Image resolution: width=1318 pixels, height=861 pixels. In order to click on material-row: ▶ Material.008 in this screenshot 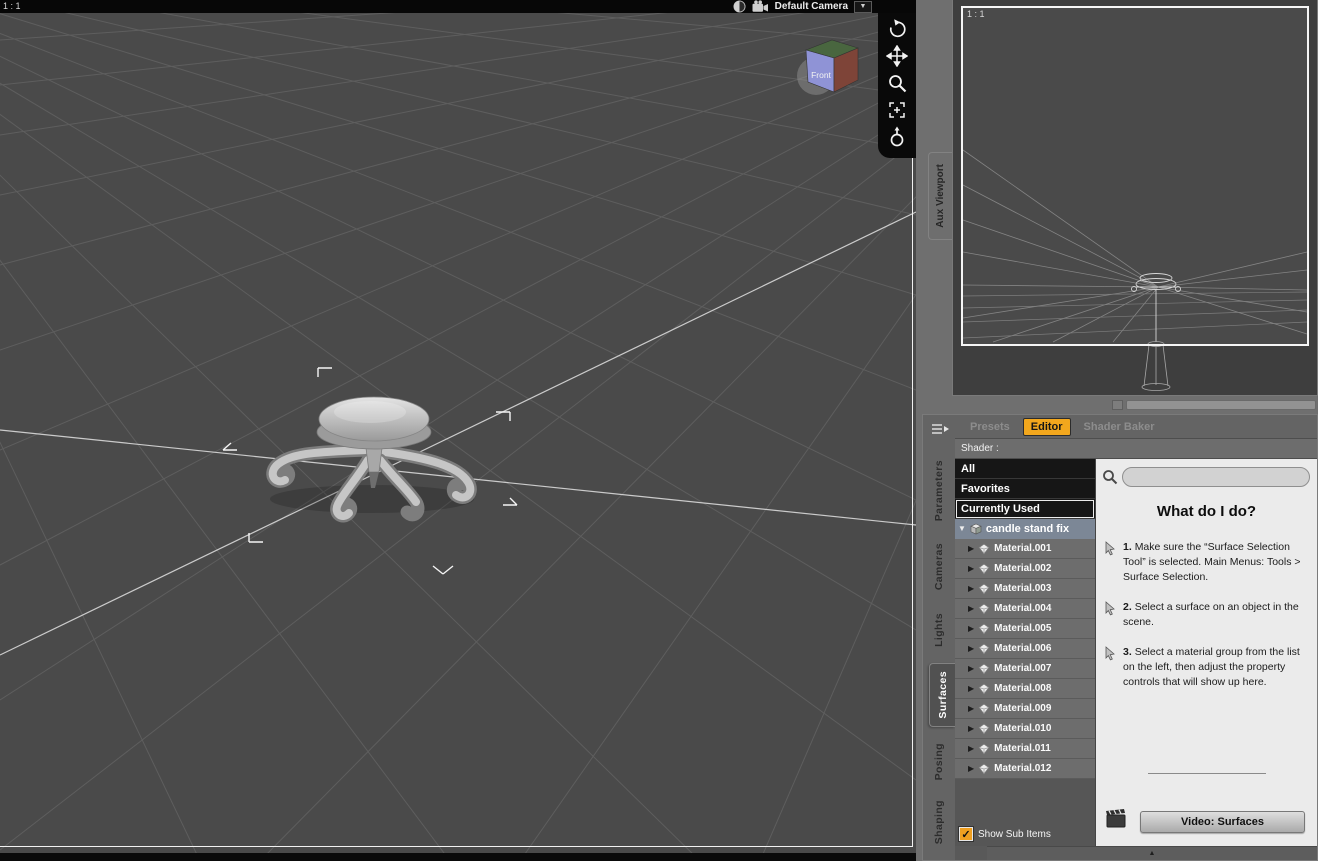, I will do `click(1025, 689)`.